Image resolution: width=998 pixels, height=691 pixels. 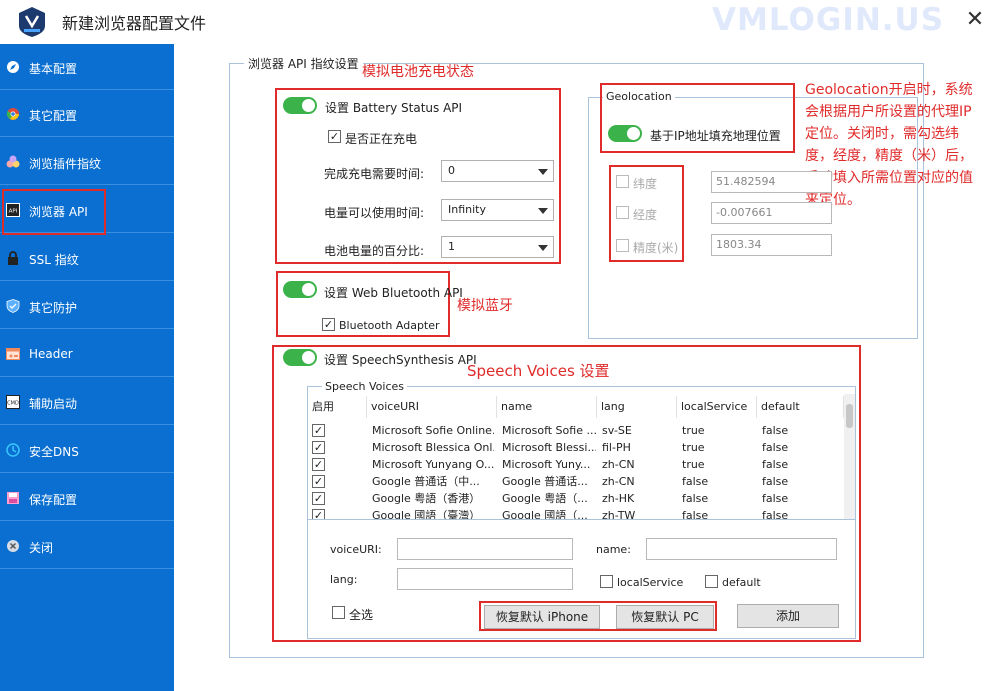 I want to click on battery-level-label: 电池电量的百分比:, so click(x=374, y=251).